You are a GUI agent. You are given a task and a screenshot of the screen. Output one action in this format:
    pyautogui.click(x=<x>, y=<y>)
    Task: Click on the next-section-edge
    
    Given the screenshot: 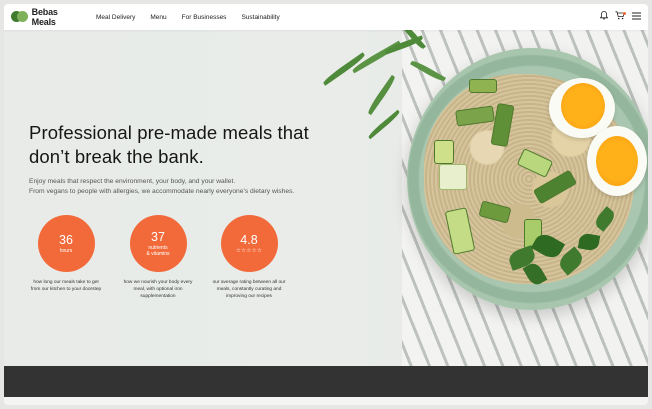 What is the action you would take?
    pyautogui.click(x=326, y=401)
    